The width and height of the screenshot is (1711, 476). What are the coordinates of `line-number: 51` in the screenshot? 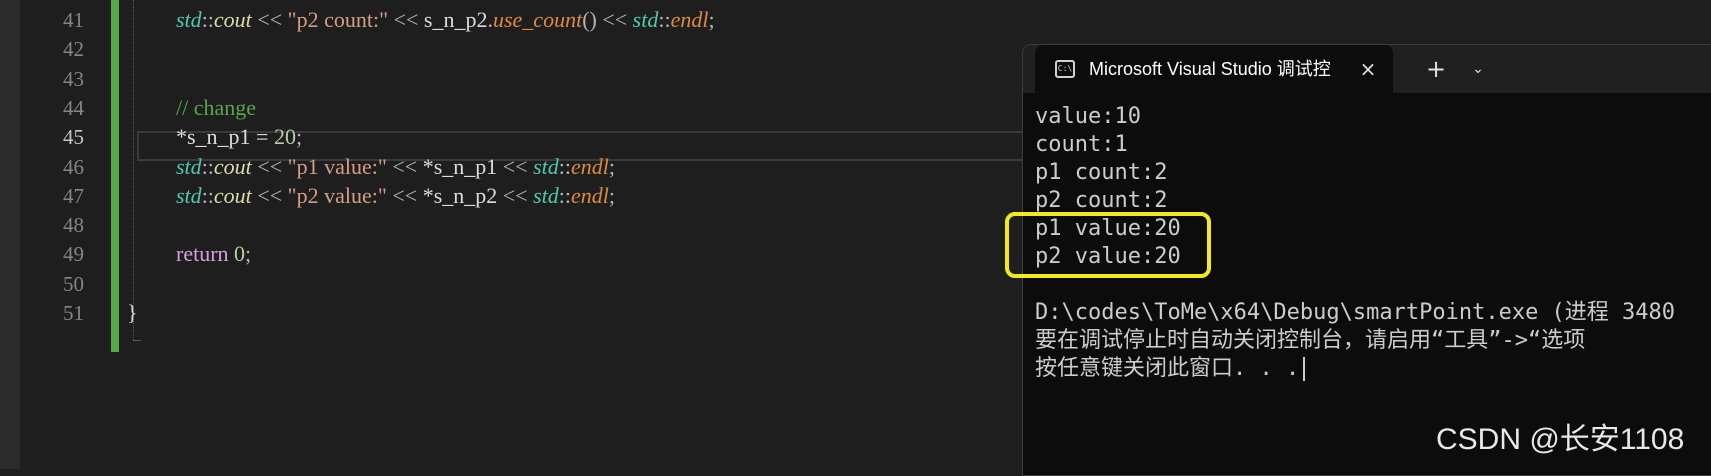 It's located at (73, 313).